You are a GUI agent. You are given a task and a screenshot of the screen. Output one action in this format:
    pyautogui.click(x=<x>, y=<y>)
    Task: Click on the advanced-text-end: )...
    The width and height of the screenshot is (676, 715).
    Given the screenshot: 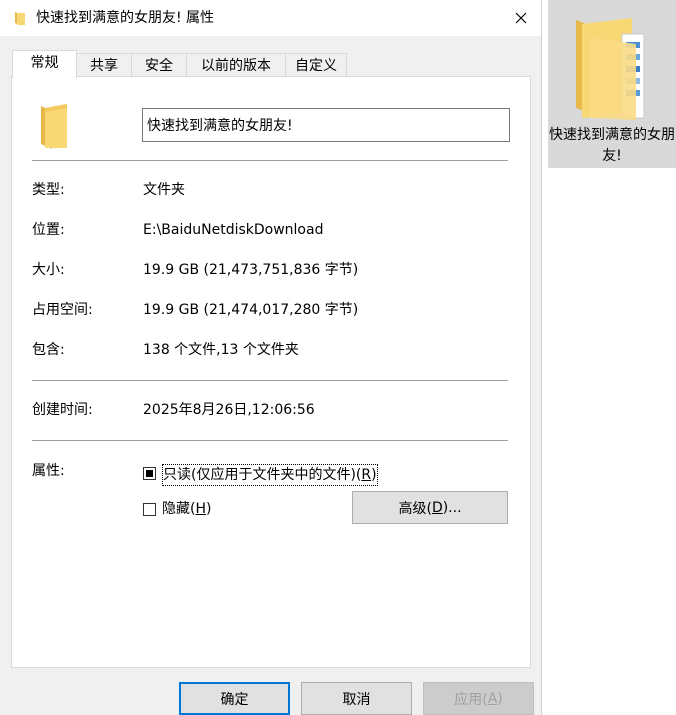 What is the action you would take?
    pyautogui.click(x=452, y=507)
    